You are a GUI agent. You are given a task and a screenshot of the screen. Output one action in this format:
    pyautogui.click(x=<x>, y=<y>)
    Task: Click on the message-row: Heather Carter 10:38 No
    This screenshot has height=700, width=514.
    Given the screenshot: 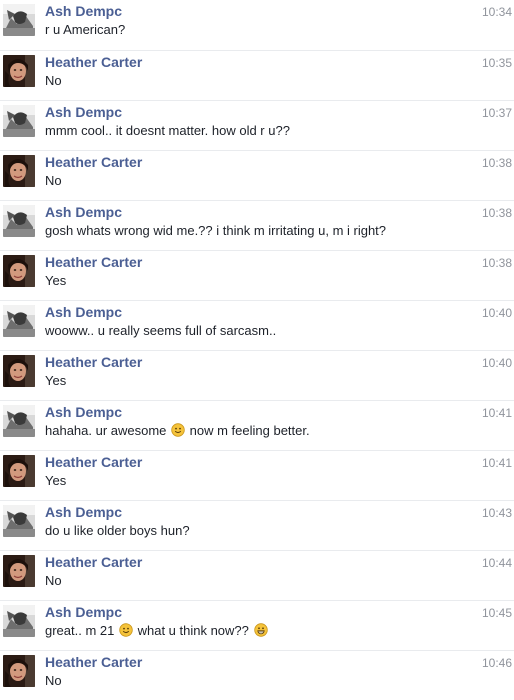 What is the action you would take?
    pyautogui.click(x=257, y=175)
    